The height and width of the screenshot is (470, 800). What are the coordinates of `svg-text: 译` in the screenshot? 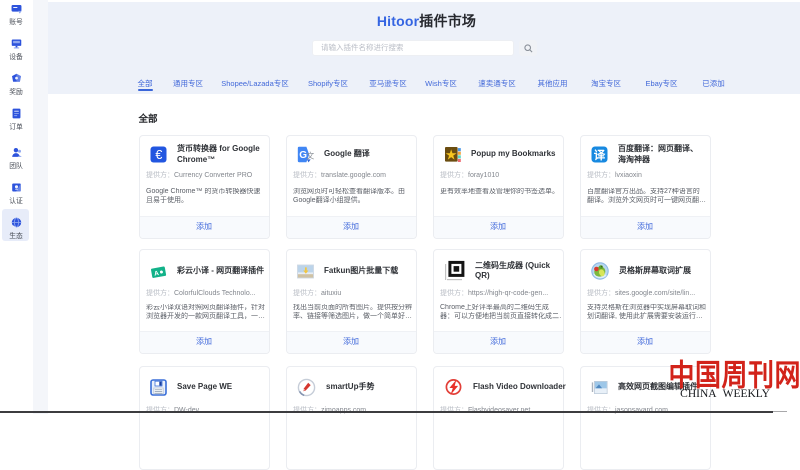 It's located at (600, 155).